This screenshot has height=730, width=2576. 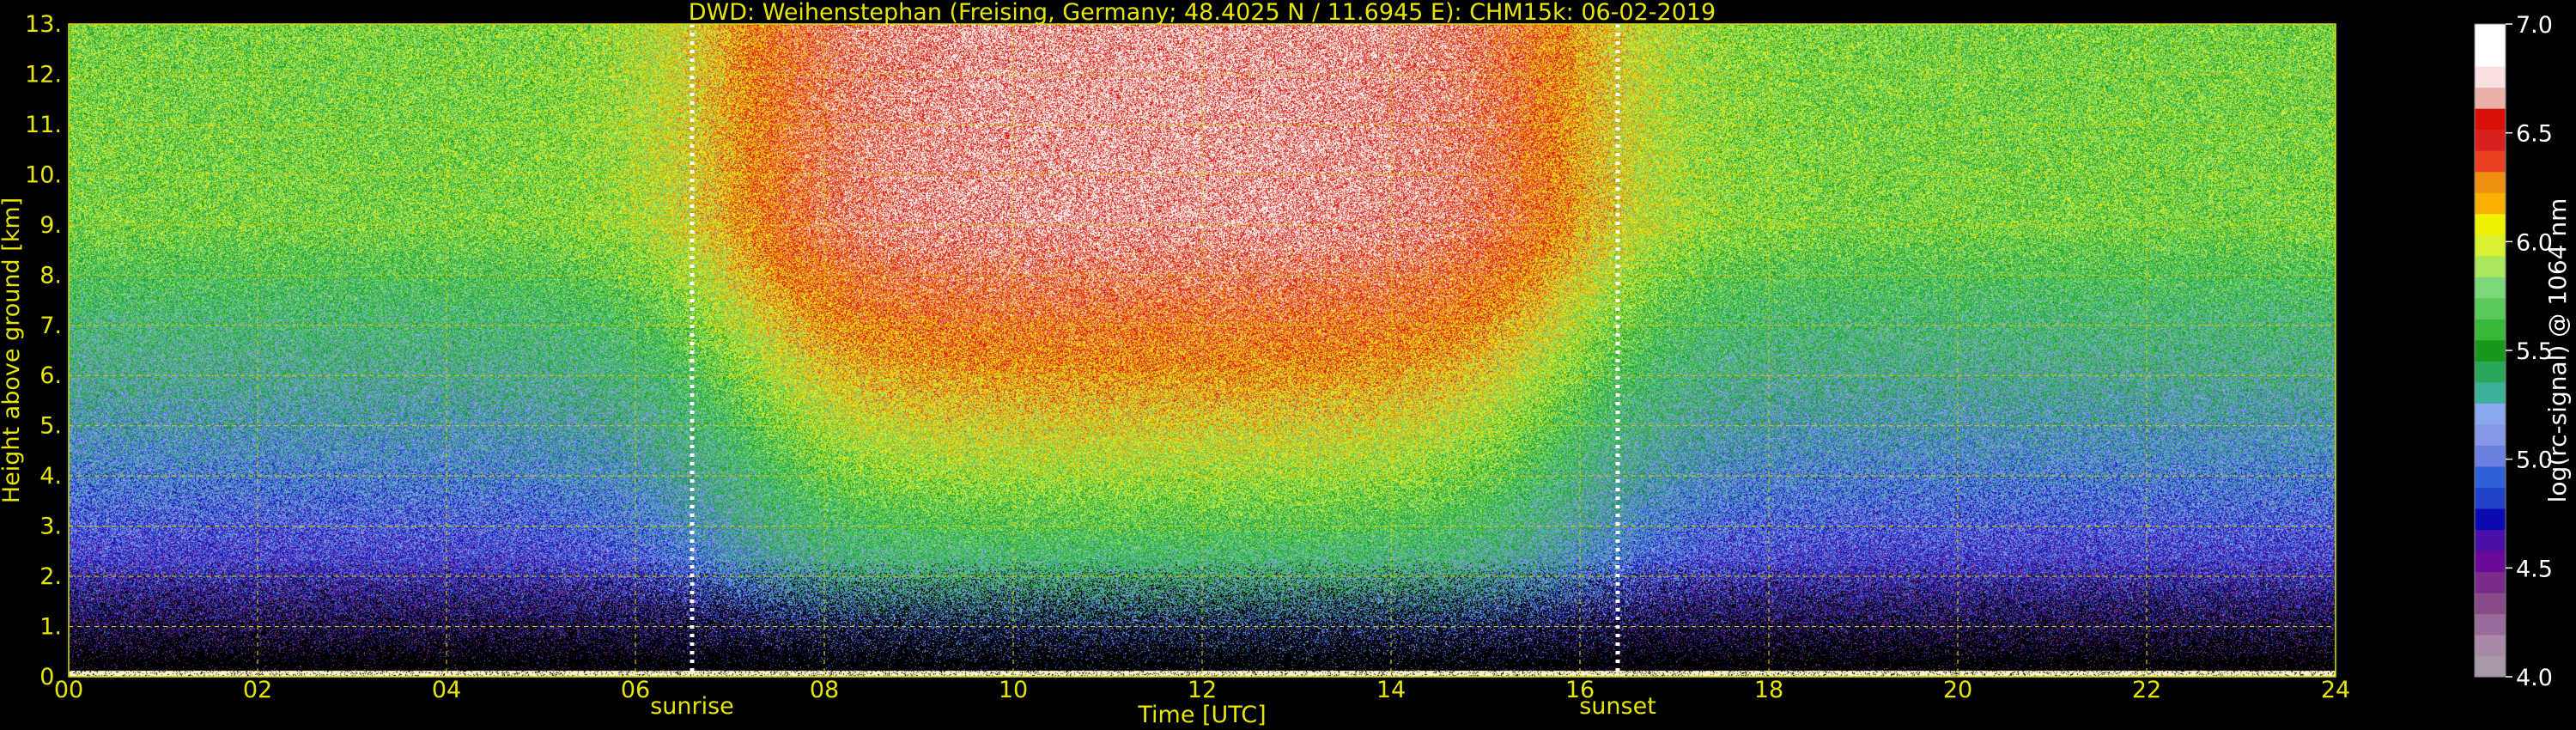 I want to click on colorbar-tick-label: 7.0, so click(x=2535, y=25).